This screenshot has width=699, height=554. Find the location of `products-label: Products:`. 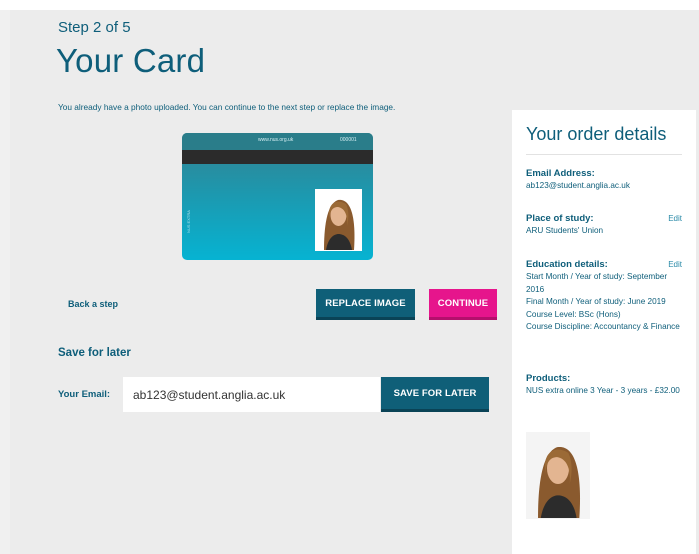

products-label: Products: is located at coordinates (548, 378).